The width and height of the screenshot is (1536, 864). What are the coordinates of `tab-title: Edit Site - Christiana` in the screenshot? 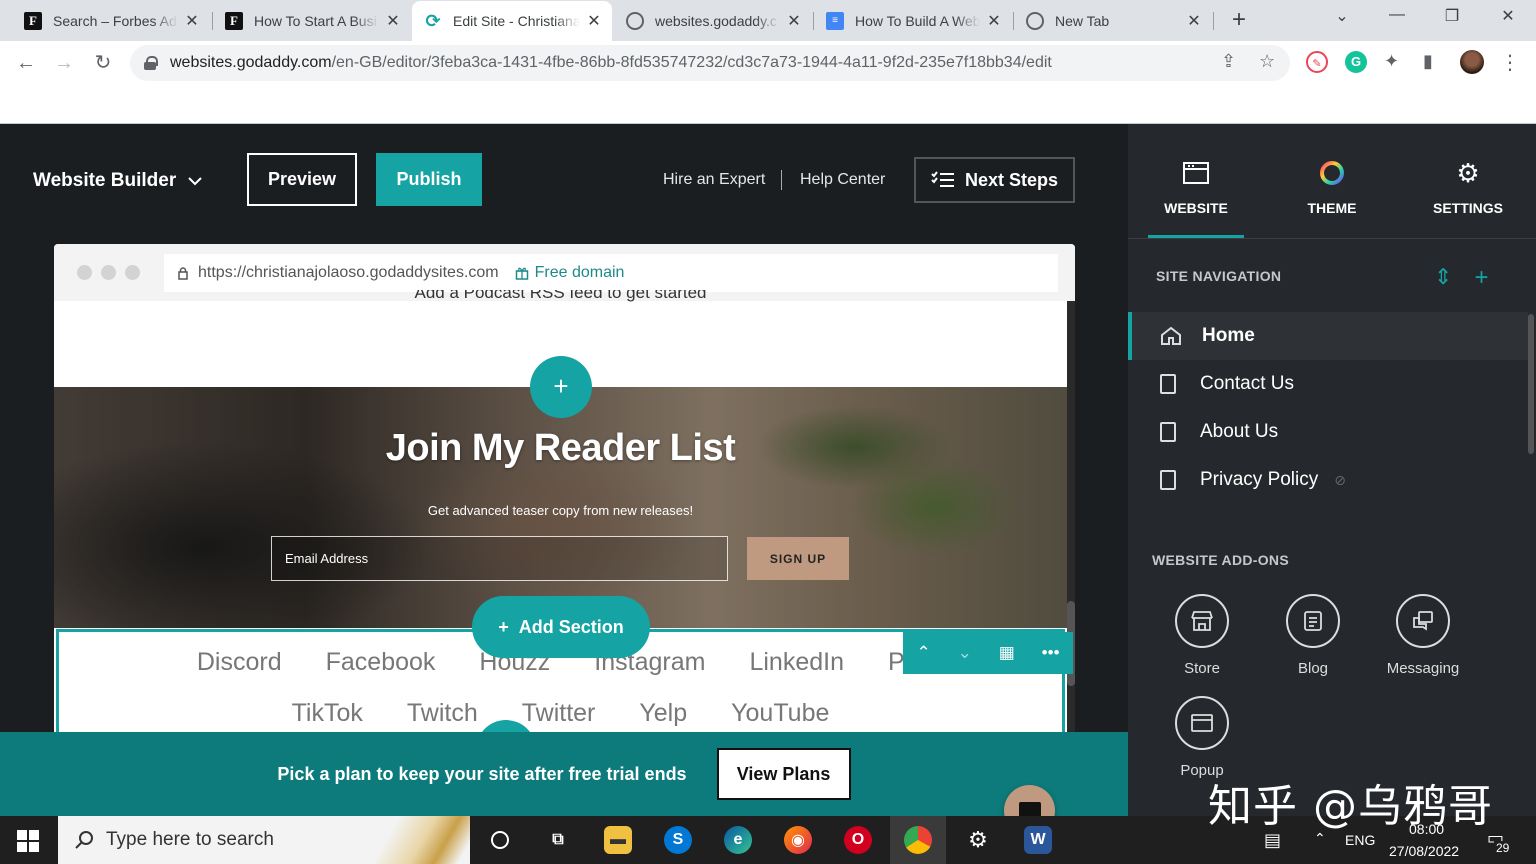 It's located at (516, 21).